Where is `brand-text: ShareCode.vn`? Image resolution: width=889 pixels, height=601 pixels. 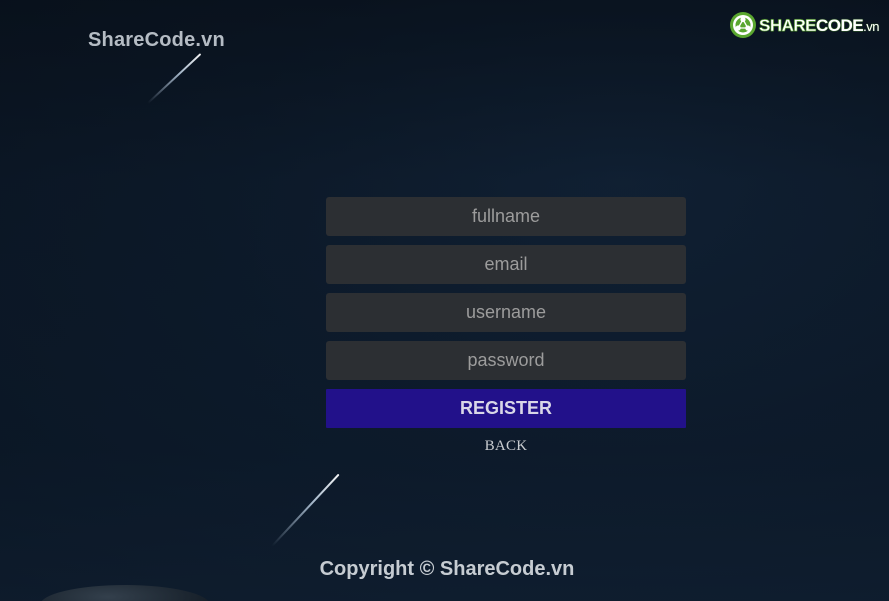 brand-text: ShareCode.vn is located at coordinates (156, 40).